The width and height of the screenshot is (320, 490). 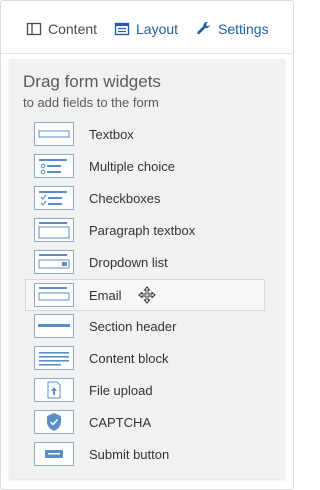 I want to click on widget-label: Dropdown list, so click(x=128, y=262).